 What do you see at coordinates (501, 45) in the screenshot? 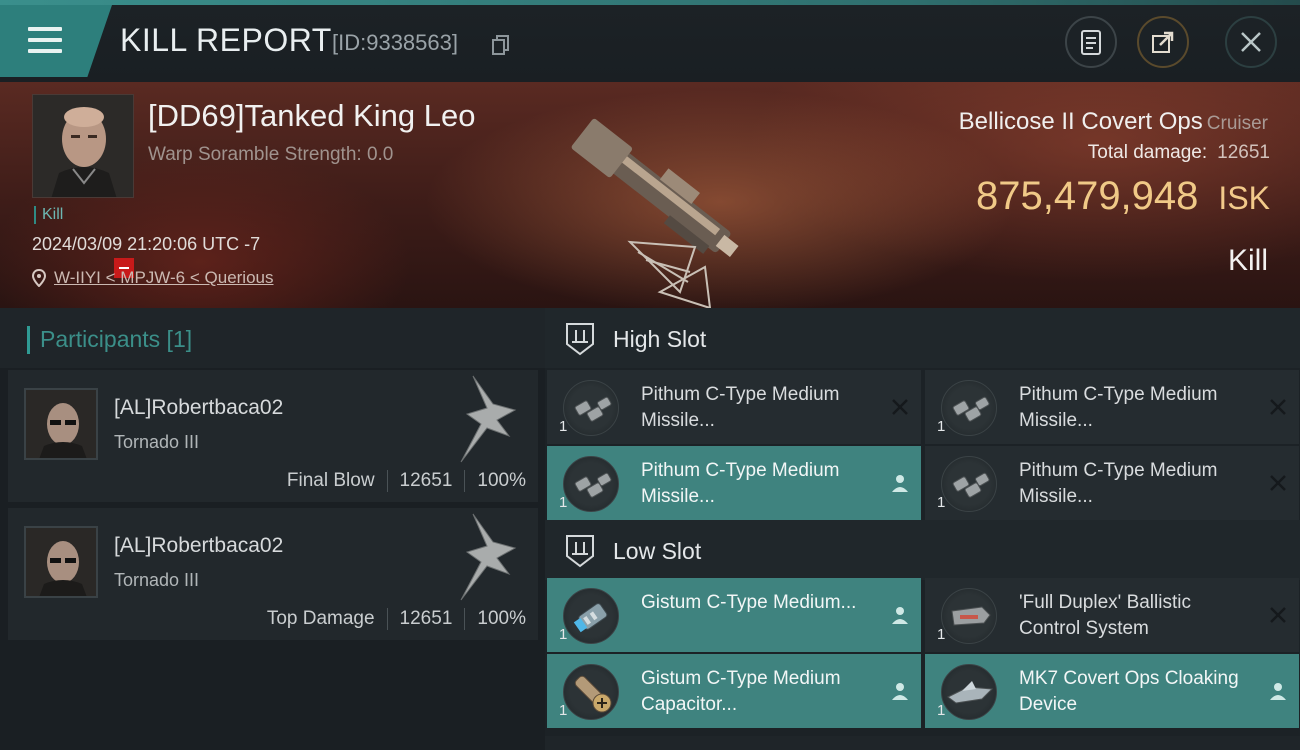
I see `copy-icon` at bounding box center [501, 45].